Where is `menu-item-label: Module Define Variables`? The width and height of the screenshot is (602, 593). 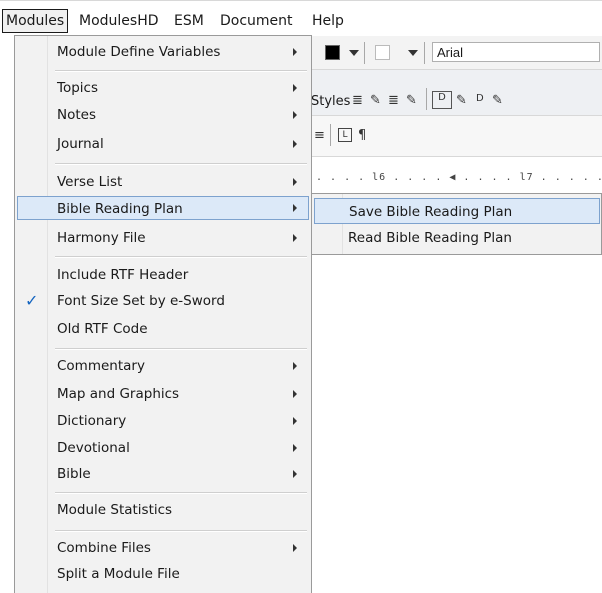 menu-item-label: Module Define Variables is located at coordinates (139, 52).